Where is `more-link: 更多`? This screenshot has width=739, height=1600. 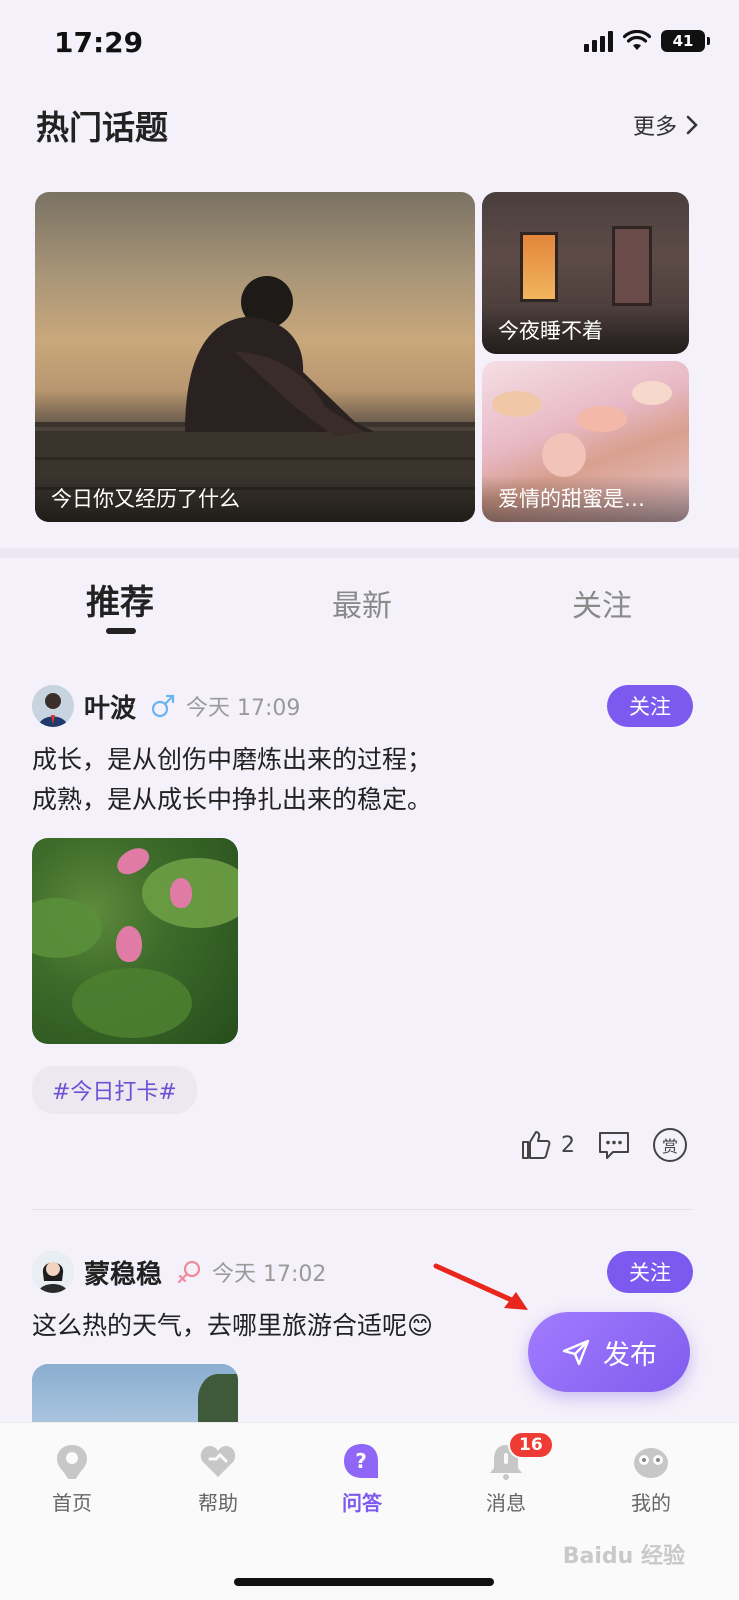 more-link: 更多 is located at coordinates (666, 125).